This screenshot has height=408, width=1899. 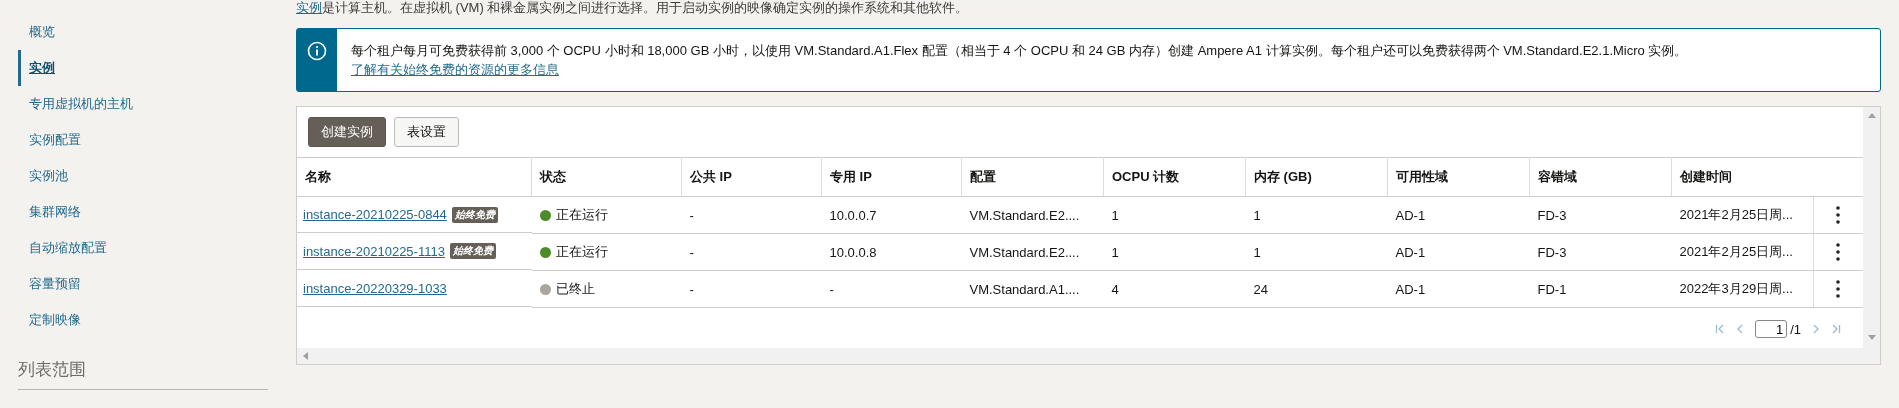 What do you see at coordinates (1458, 177) in the screenshot?
I see `column-header: 可用性域` at bounding box center [1458, 177].